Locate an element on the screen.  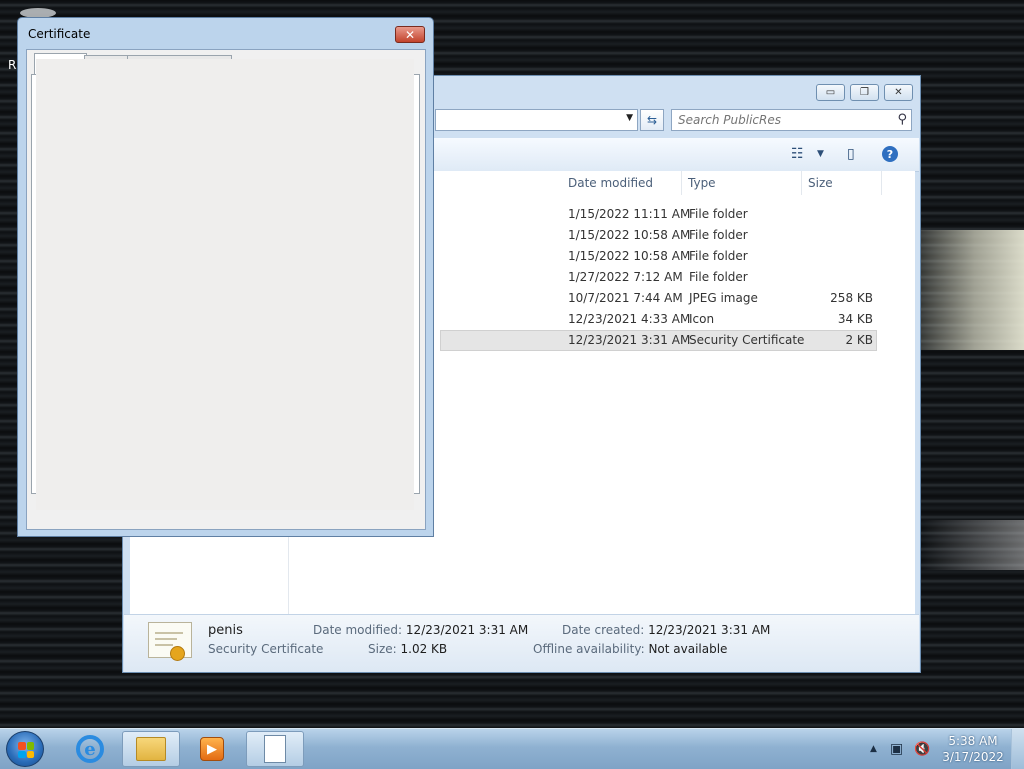
file-size: 34 KB is located at coordinates (855, 319).